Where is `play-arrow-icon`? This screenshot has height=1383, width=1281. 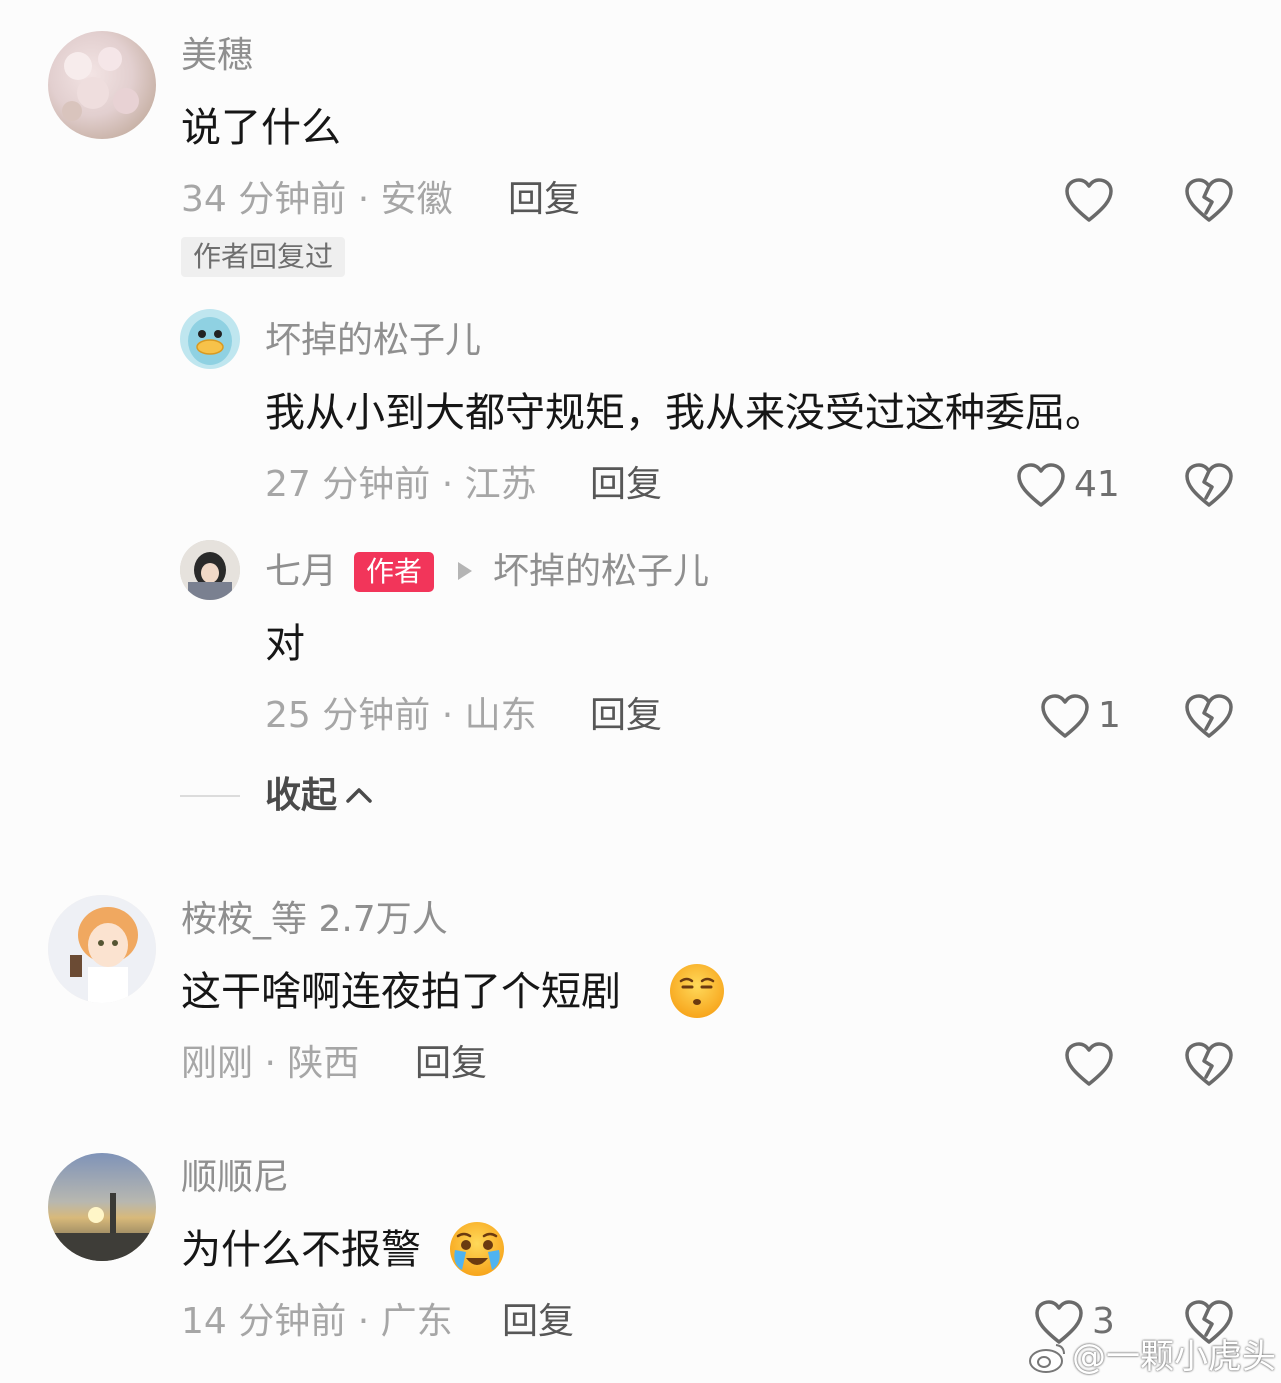
play-arrow-icon is located at coordinates (465, 571).